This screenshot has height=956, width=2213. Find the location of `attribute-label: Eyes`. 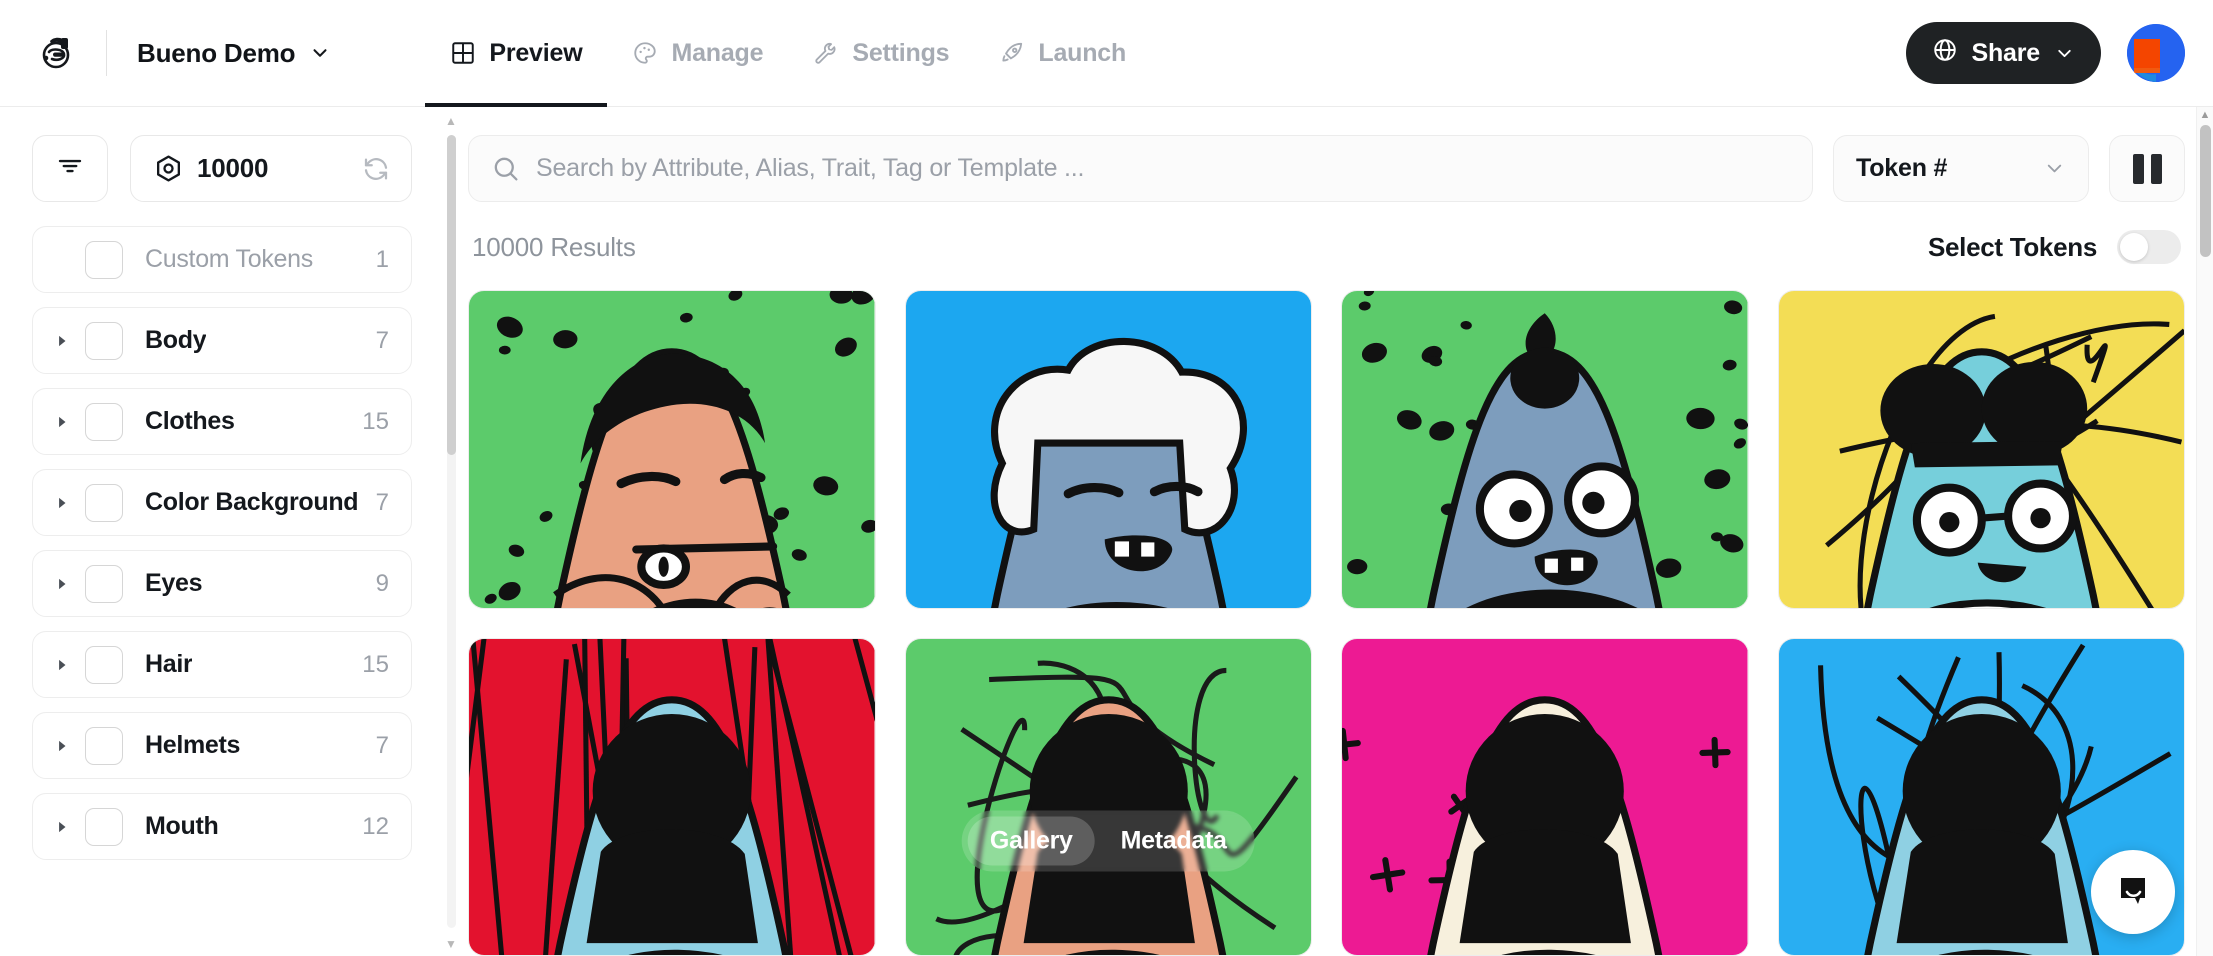

attribute-label: Eyes is located at coordinates (174, 583).